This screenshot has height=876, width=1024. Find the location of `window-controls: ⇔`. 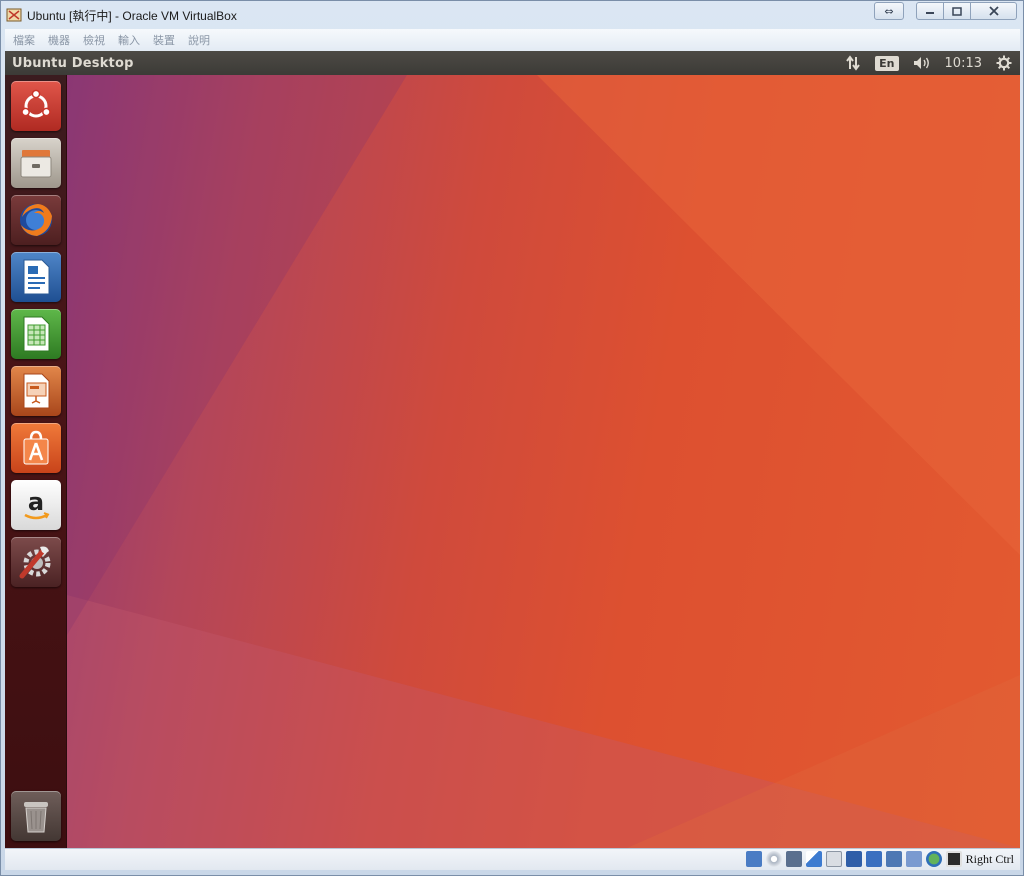

window-controls: ⇔ is located at coordinates (945, 11).